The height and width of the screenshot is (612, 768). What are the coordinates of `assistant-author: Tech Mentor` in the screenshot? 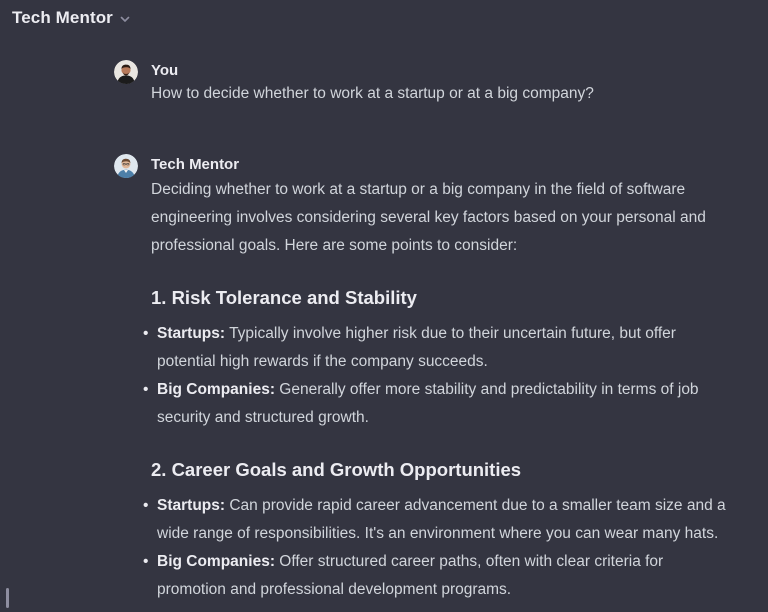 It's located at (195, 164).